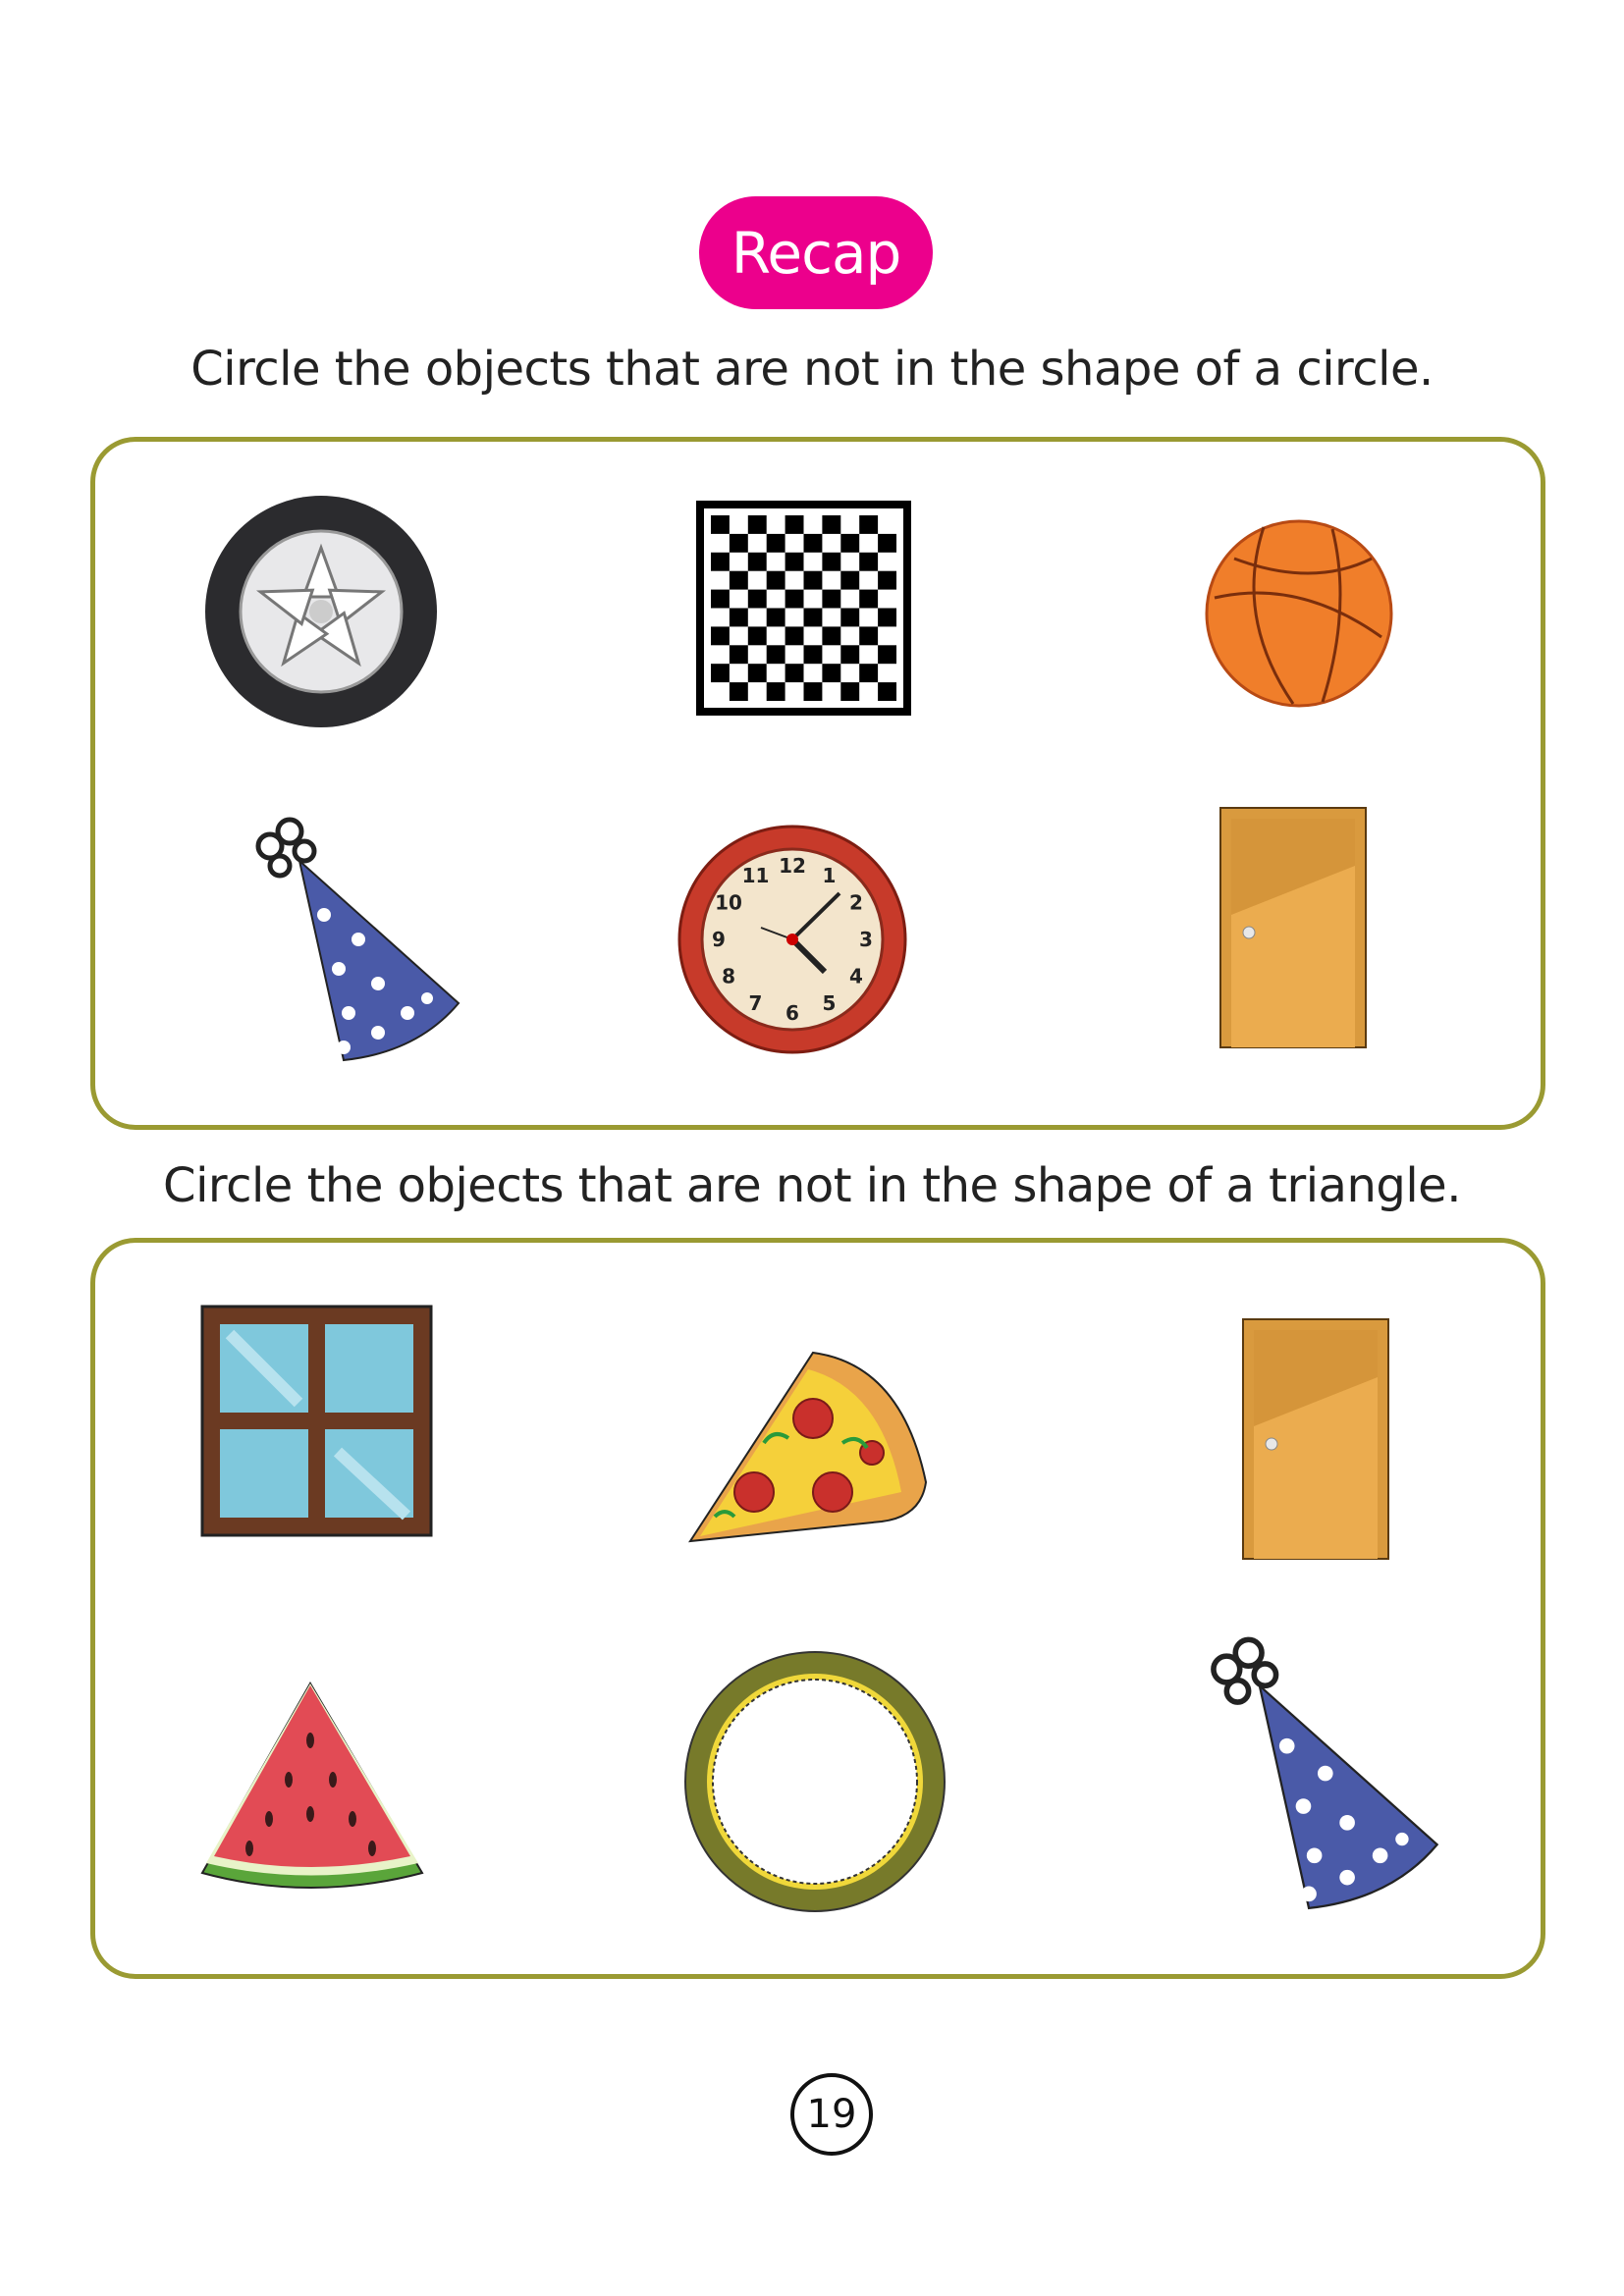  Describe the element at coordinates (830, 1003) in the screenshot. I see `clock-numeral: 5` at that location.